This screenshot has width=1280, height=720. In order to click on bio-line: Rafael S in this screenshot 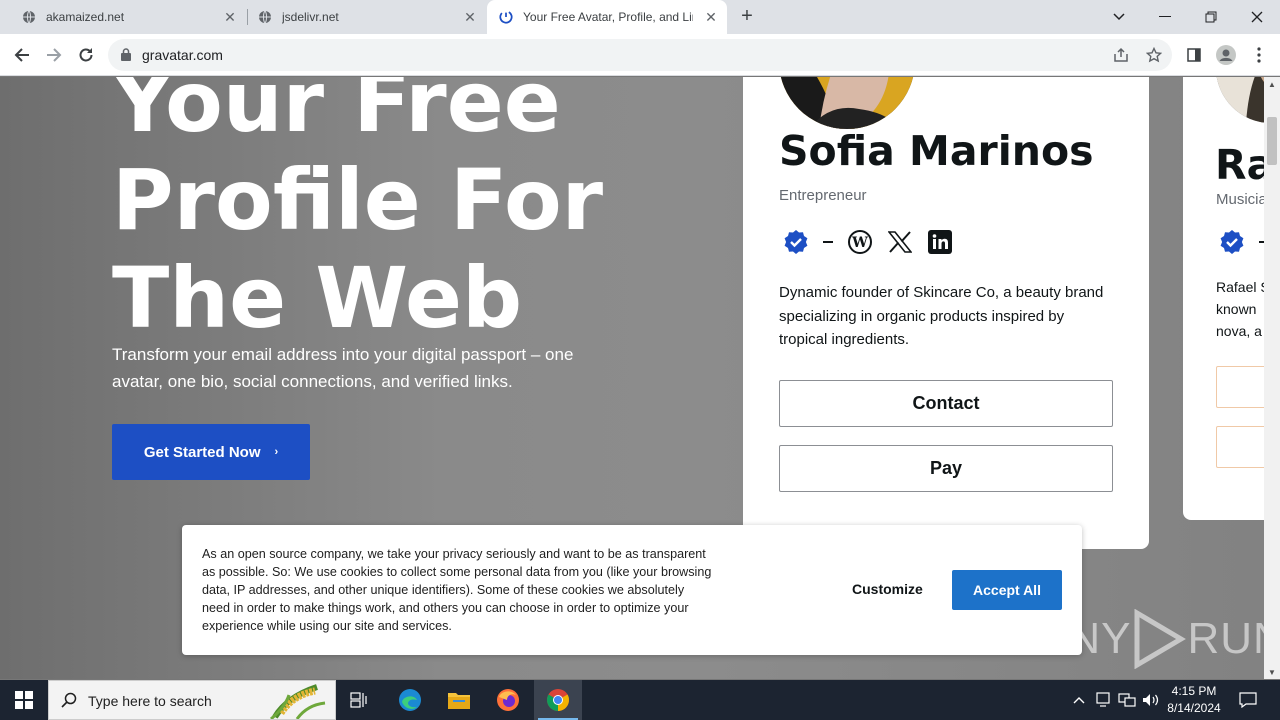, I will do `click(1240, 287)`.